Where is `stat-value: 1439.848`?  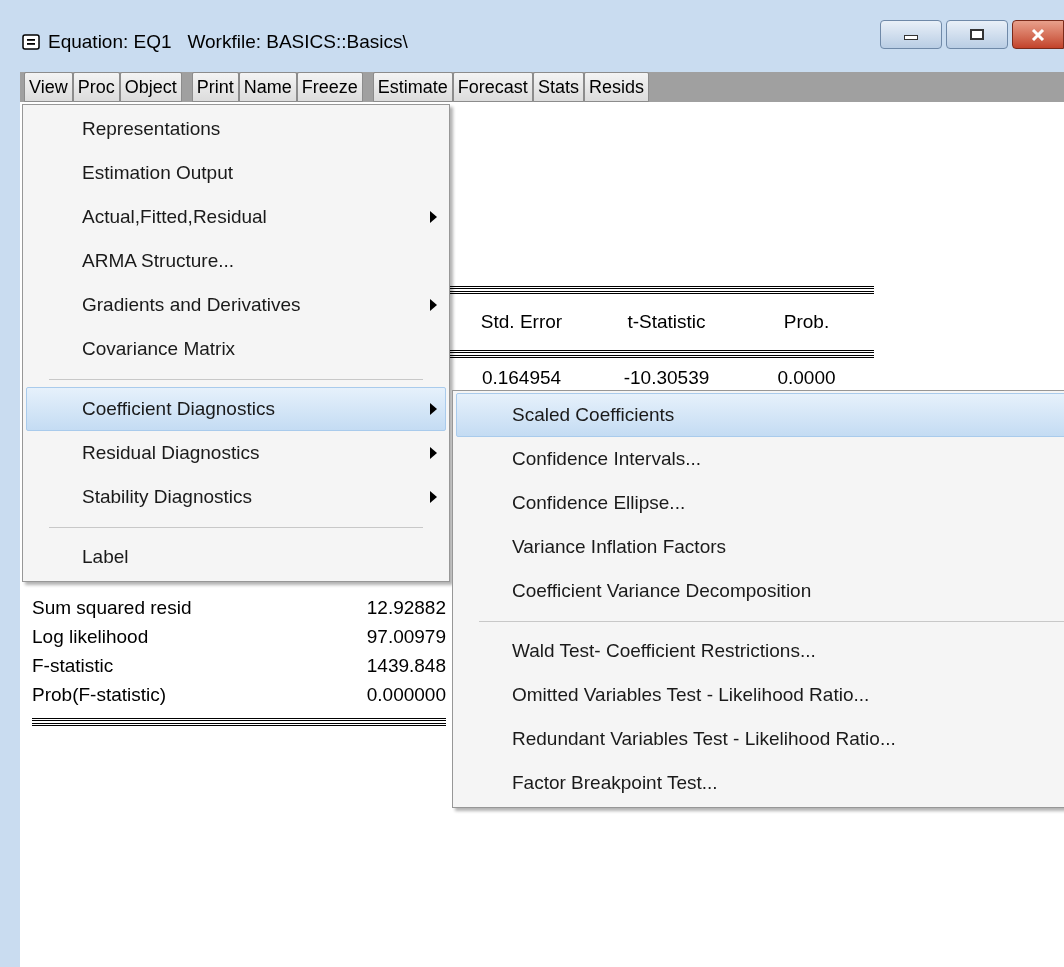
stat-value: 1439.848 is located at coordinates (406, 666).